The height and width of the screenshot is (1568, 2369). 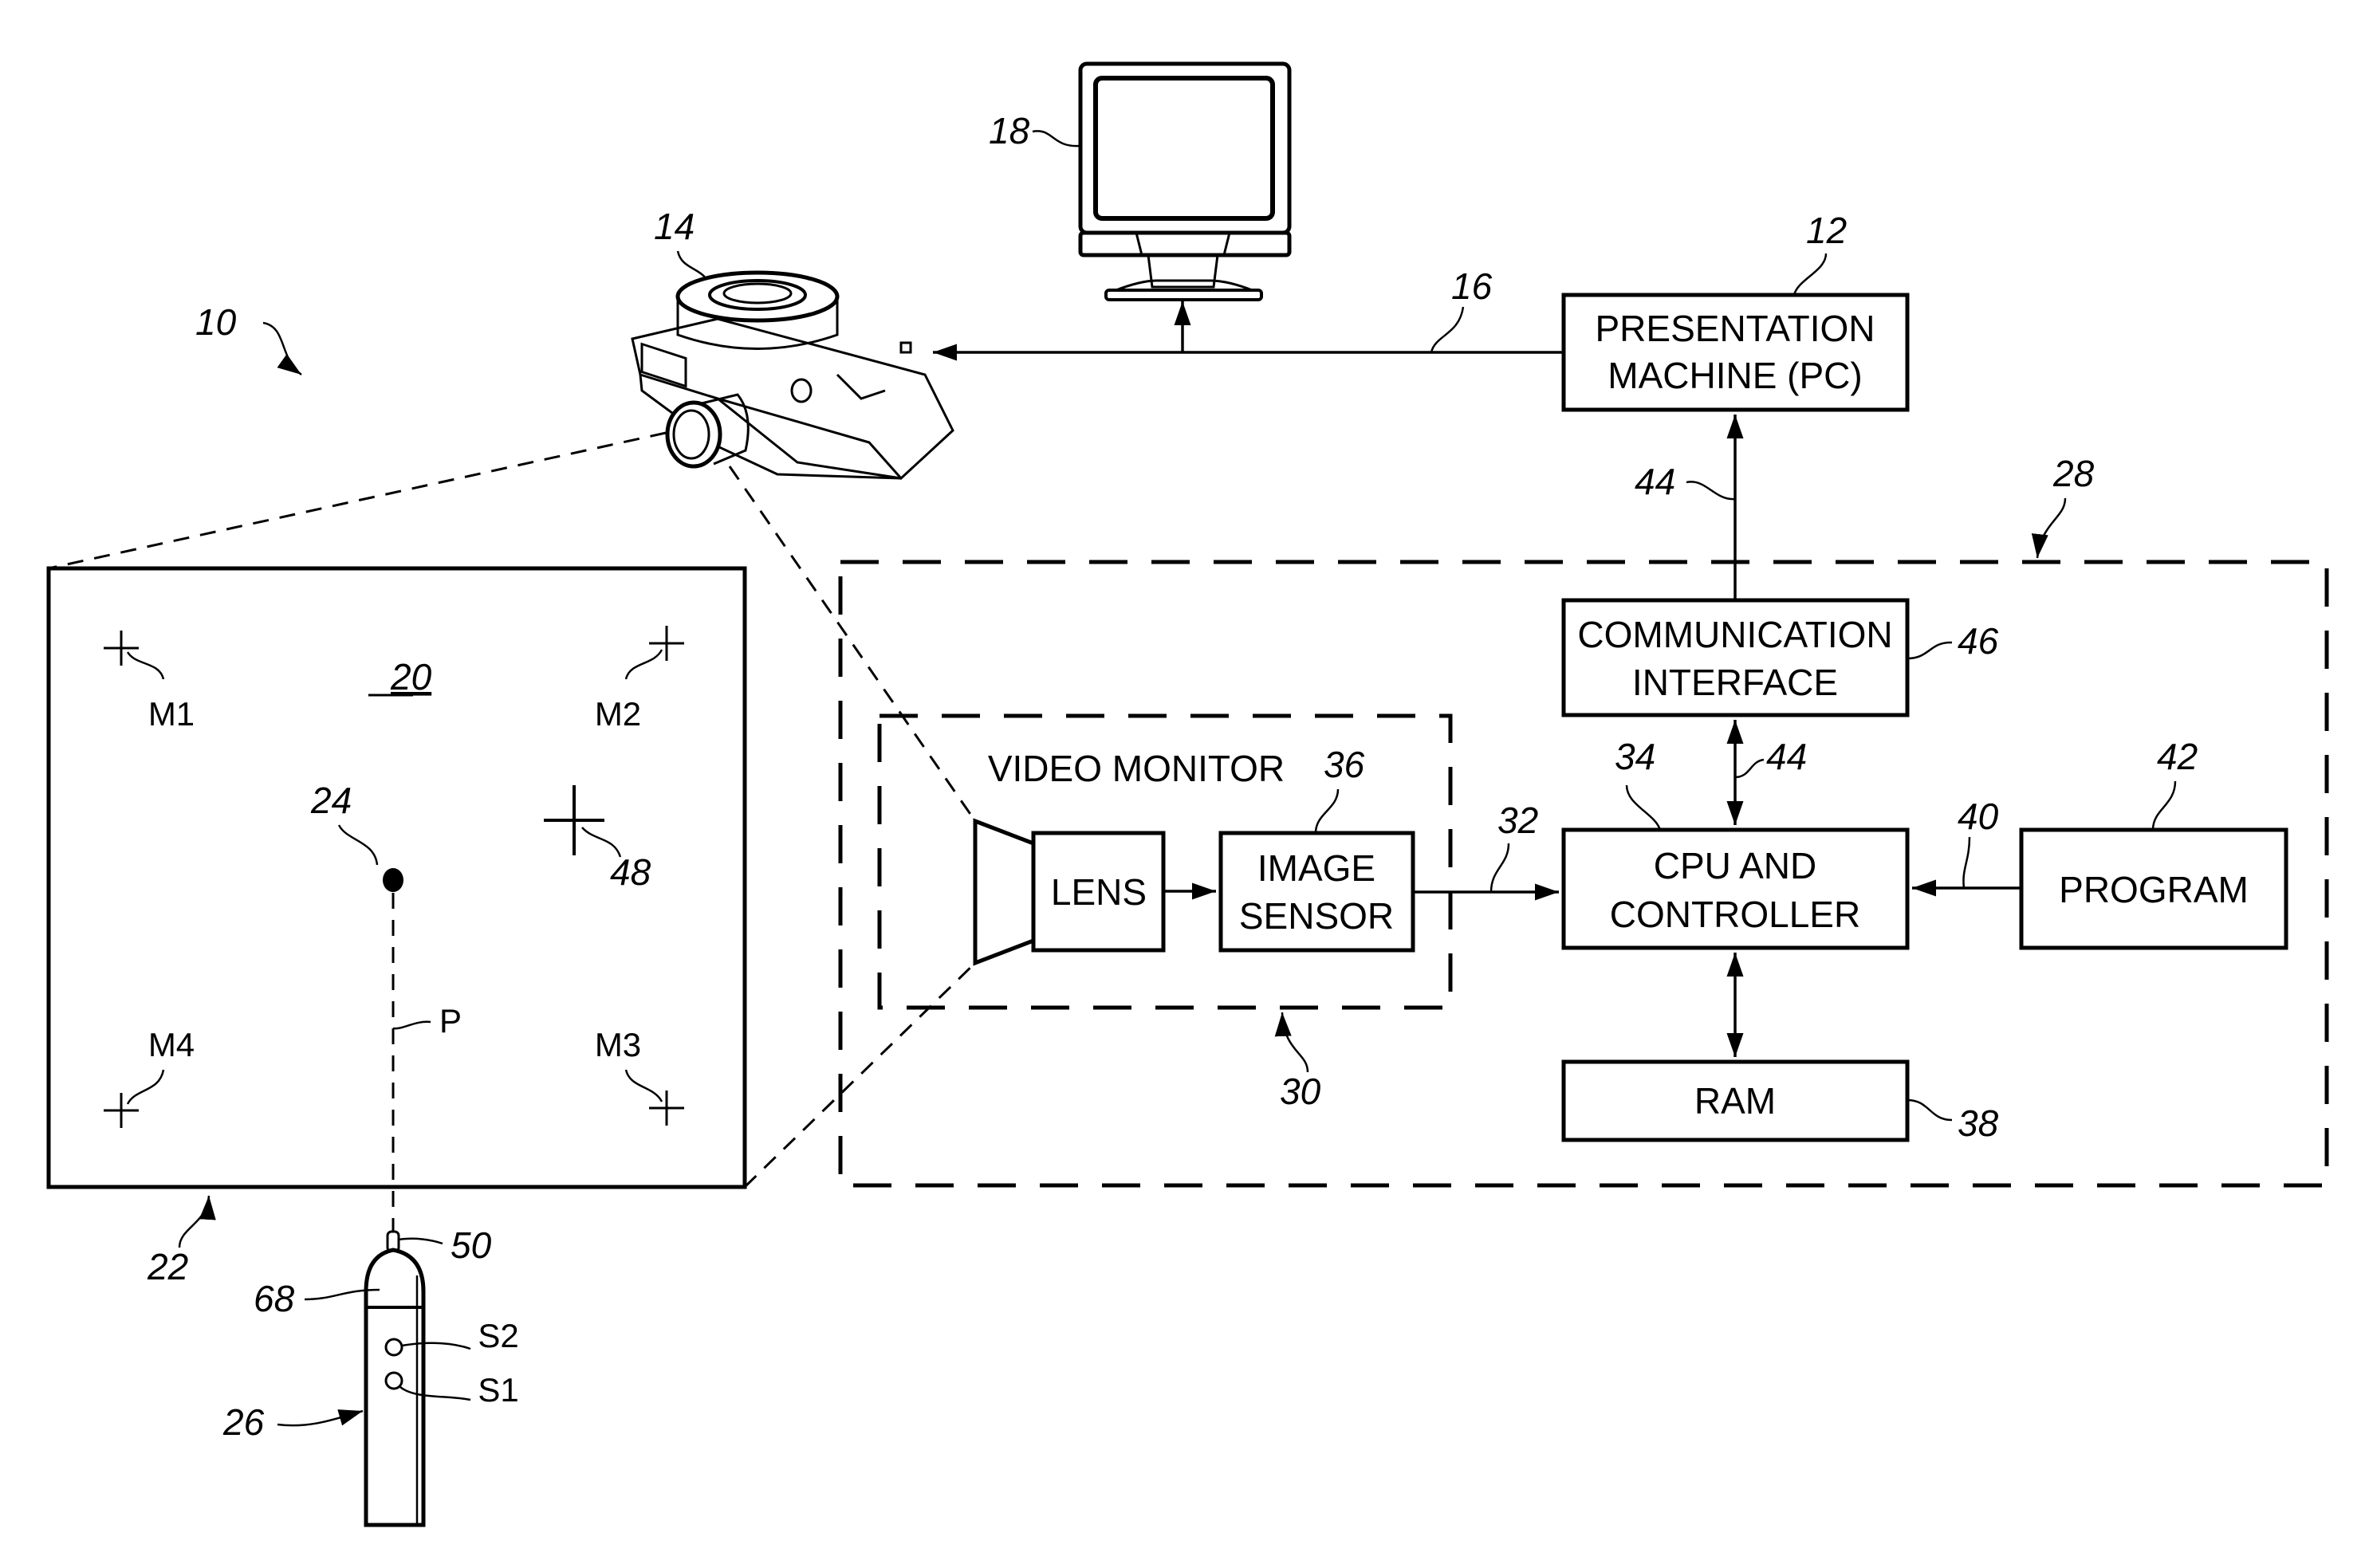 I want to click on svg-text: MACHINE (PC), so click(x=1735, y=376).